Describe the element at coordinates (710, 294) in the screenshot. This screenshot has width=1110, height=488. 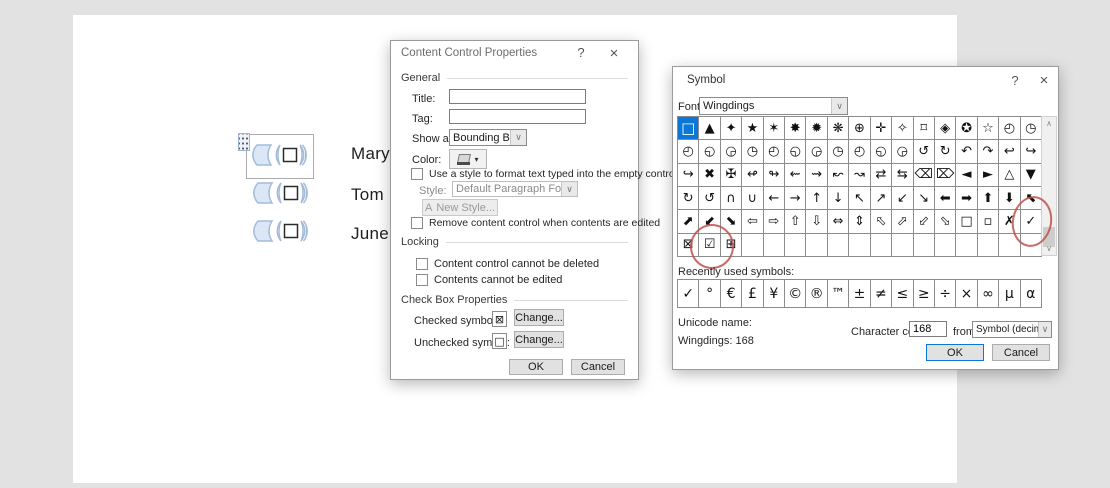
I see `recent-symbol-cell: °` at that location.